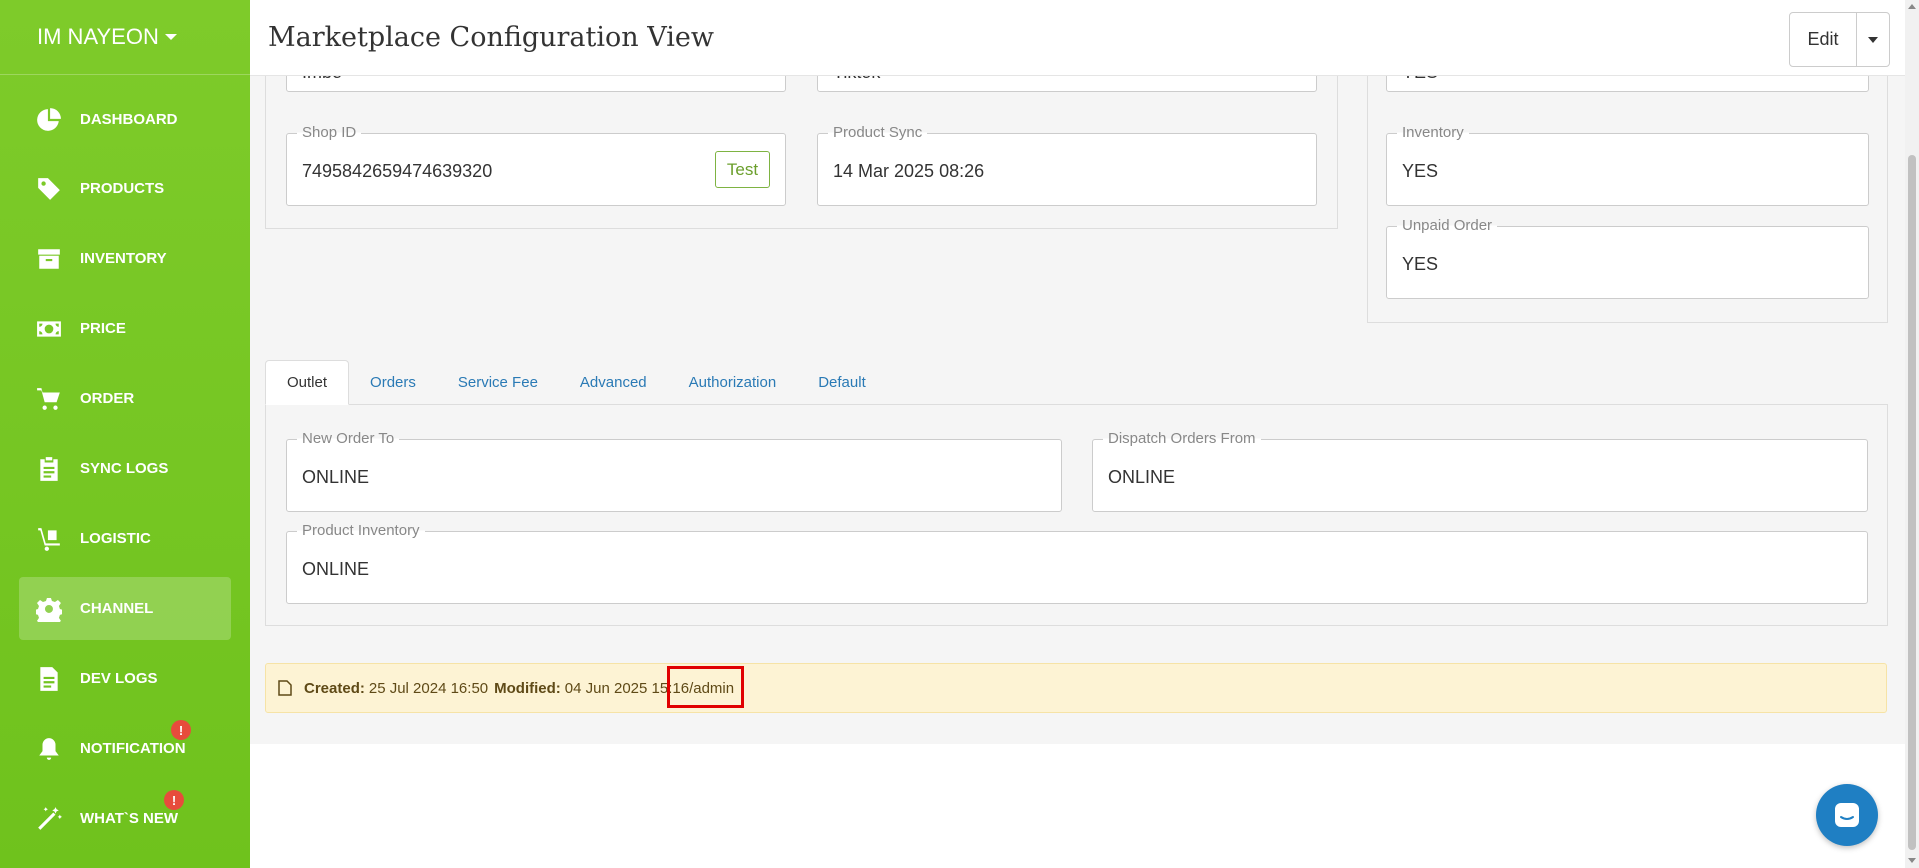 Image resolution: width=1919 pixels, height=868 pixels. I want to click on sidebar-item-label: SYNC LOGS, so click(124, 468).